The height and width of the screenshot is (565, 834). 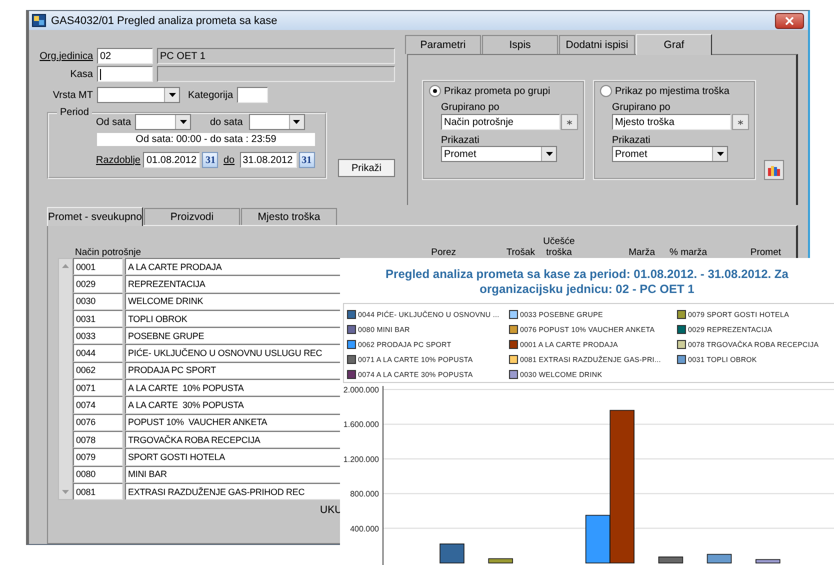 What do you see at coordinates (641, 252) in the screenshot?
I see `column-header: Marža` at bounding box center [641, 252].